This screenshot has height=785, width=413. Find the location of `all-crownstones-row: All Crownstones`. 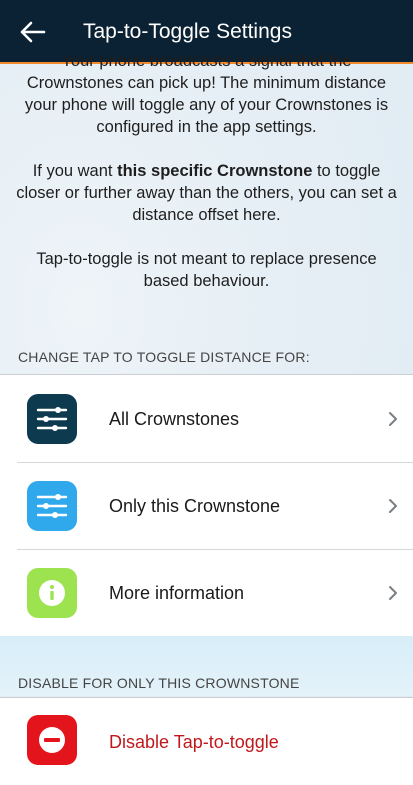

all-crownstones-row: All Crownstones is located at coordinates (206, 418).